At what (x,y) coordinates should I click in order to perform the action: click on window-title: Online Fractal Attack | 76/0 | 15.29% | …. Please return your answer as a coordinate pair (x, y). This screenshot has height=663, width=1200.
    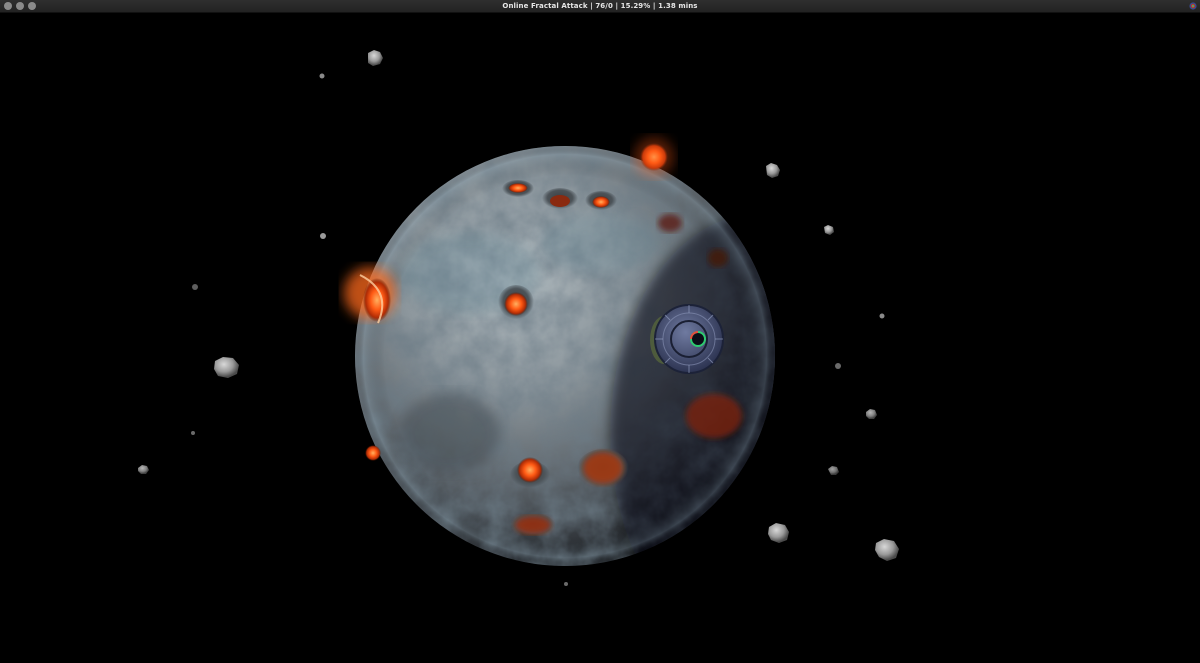
    Looking at the image, I should click on (600, 6).